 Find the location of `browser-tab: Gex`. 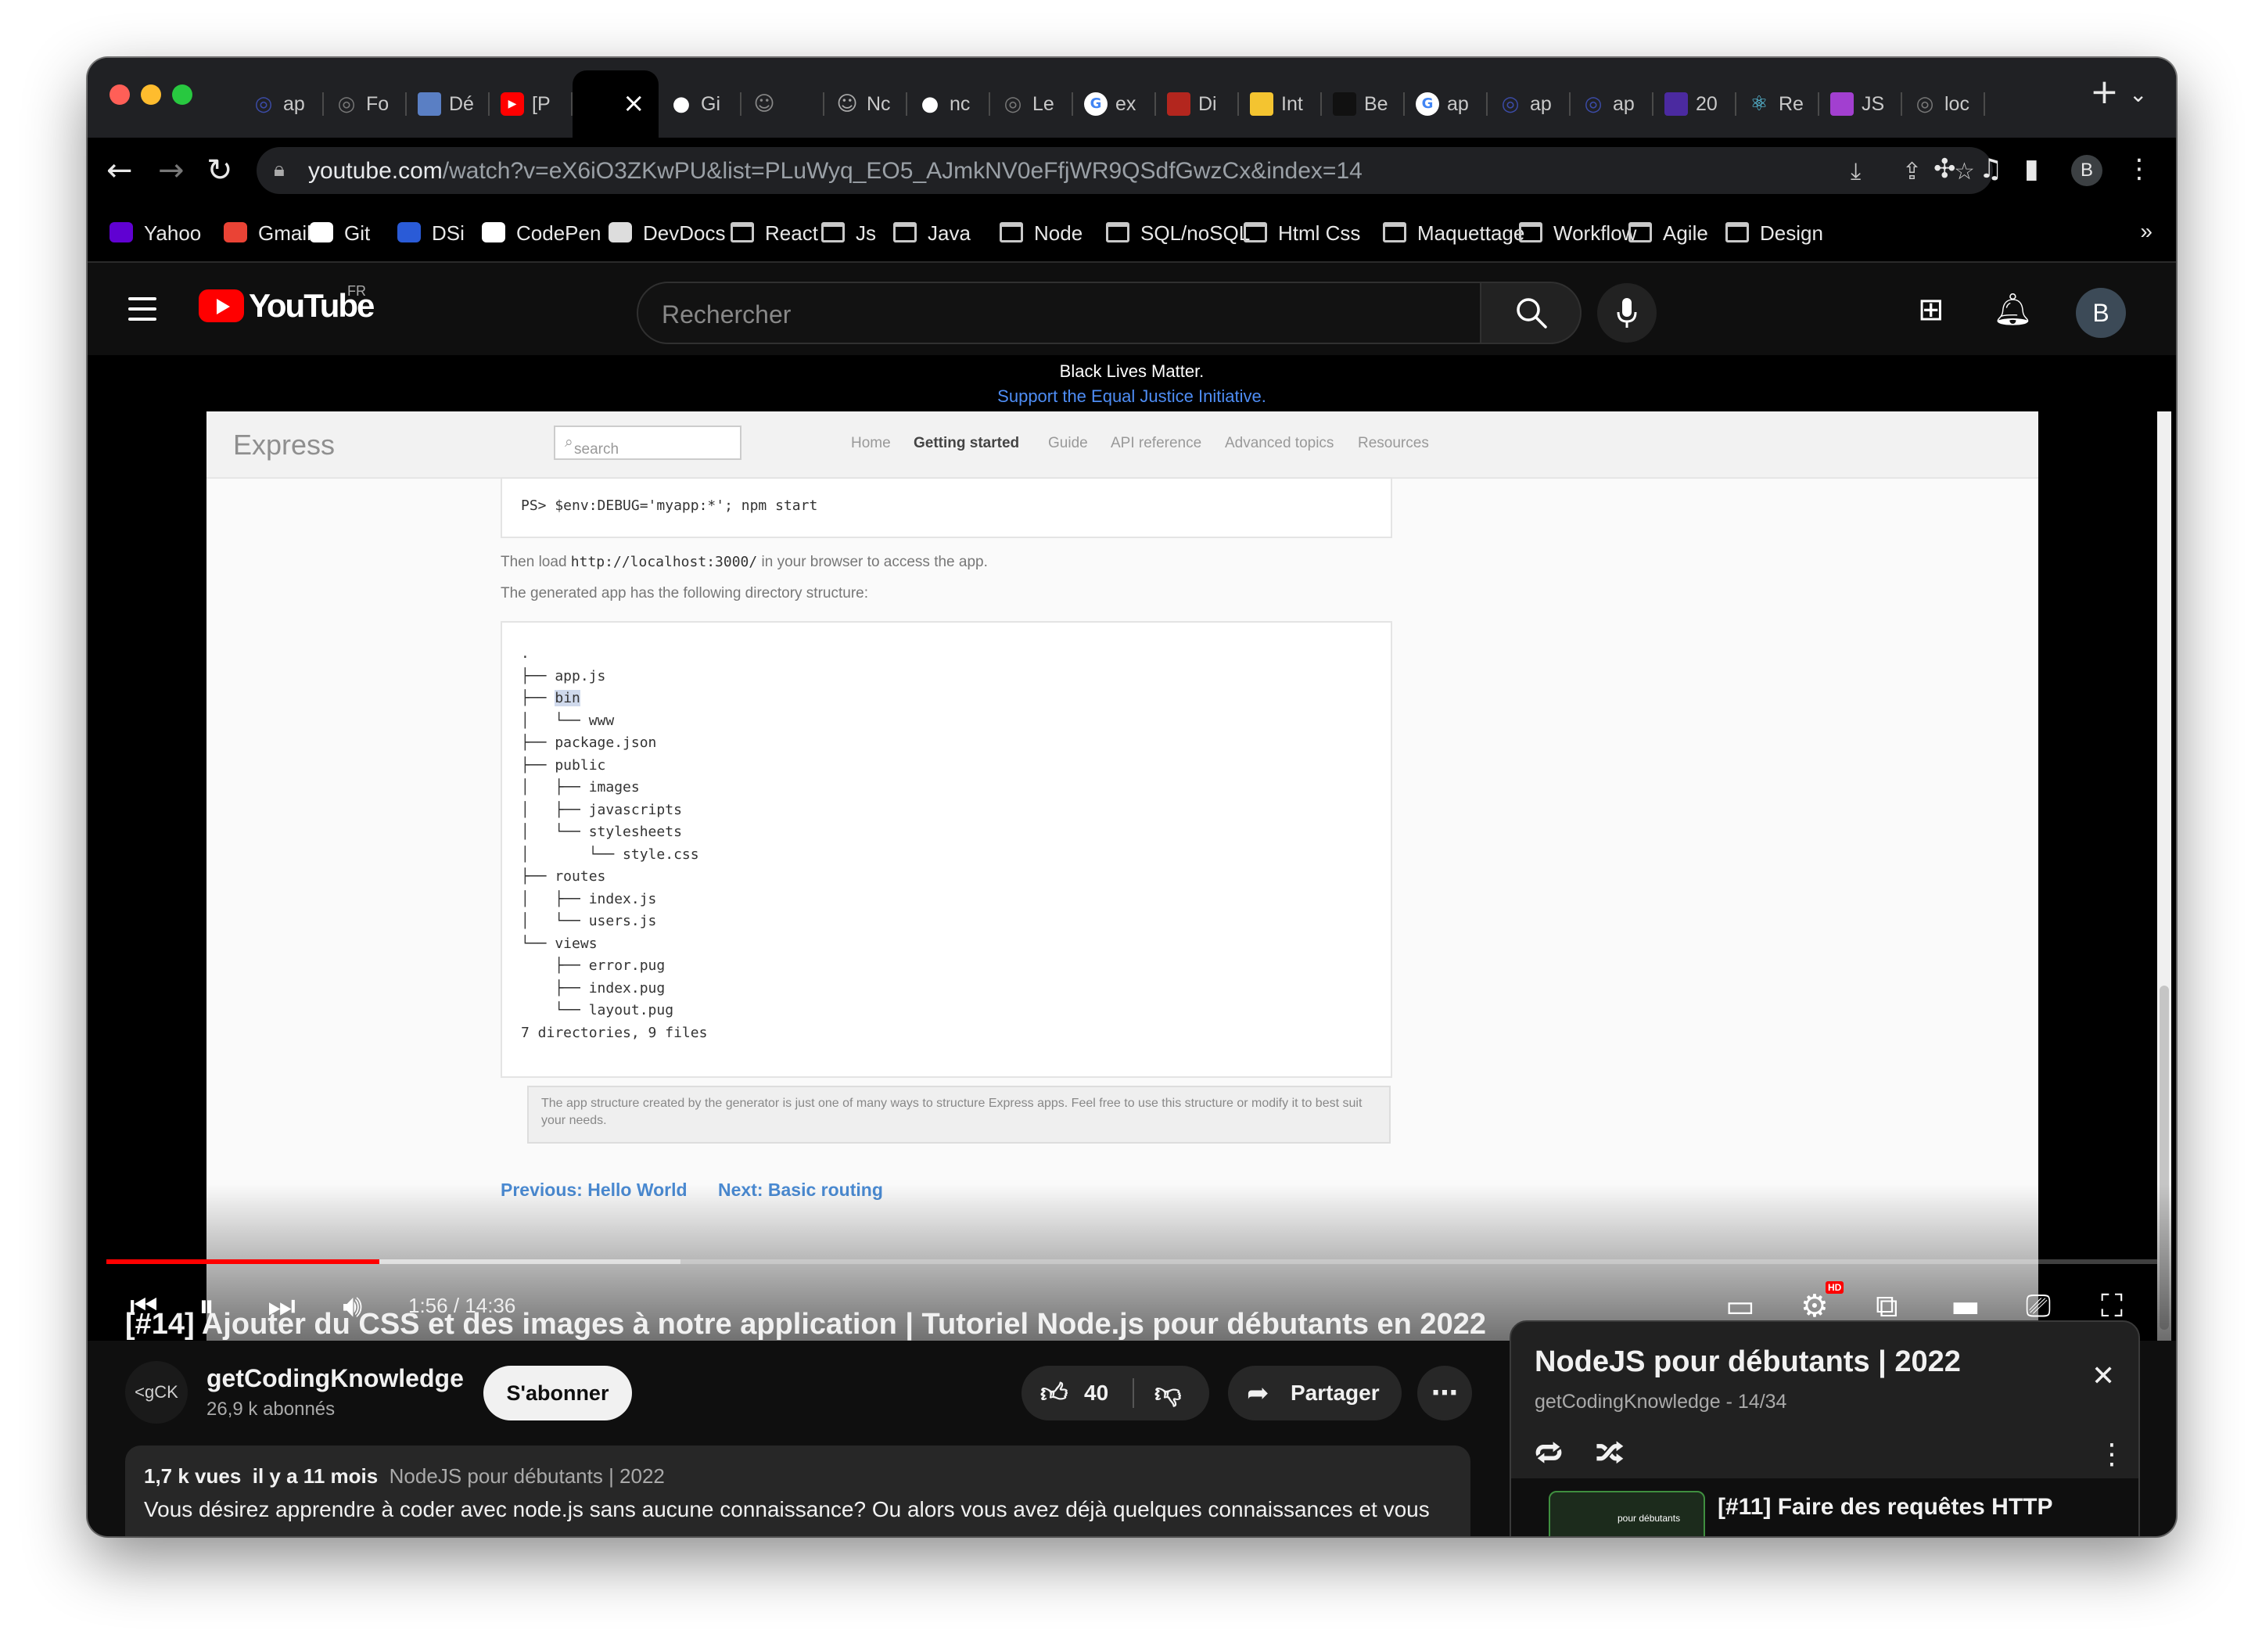

browser-tab: Gex is located at coordinates (1114, 104).